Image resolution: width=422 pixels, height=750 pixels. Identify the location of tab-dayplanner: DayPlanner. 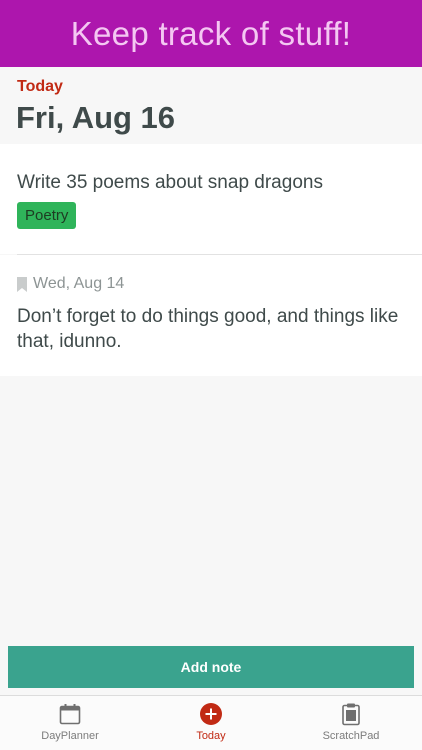
(70, 723).